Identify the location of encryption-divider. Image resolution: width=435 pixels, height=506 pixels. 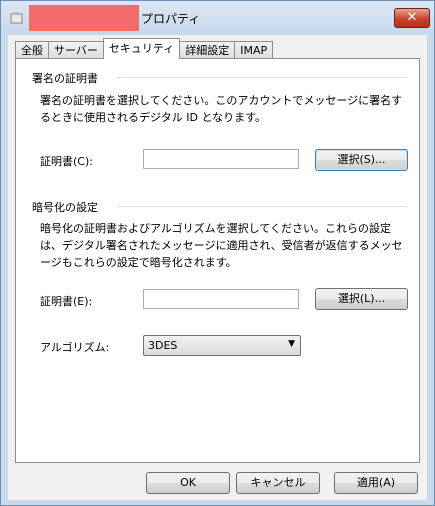
(262, 207).